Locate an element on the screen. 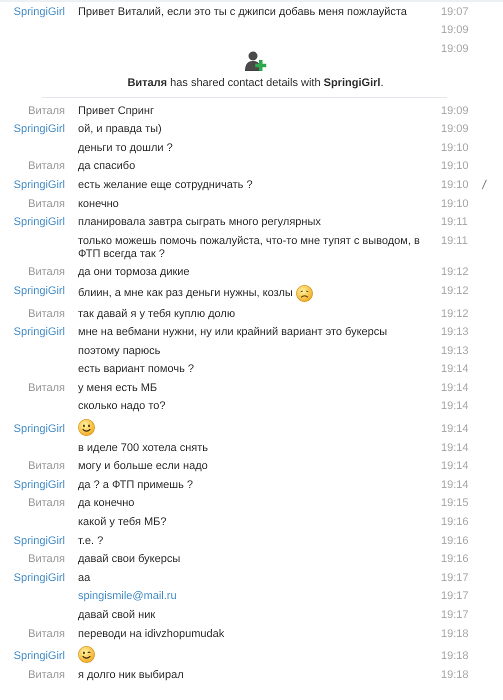 This screenshot has height=700, width=503. message-text: деньги то дошли ? is located at coordinates (125, 148).